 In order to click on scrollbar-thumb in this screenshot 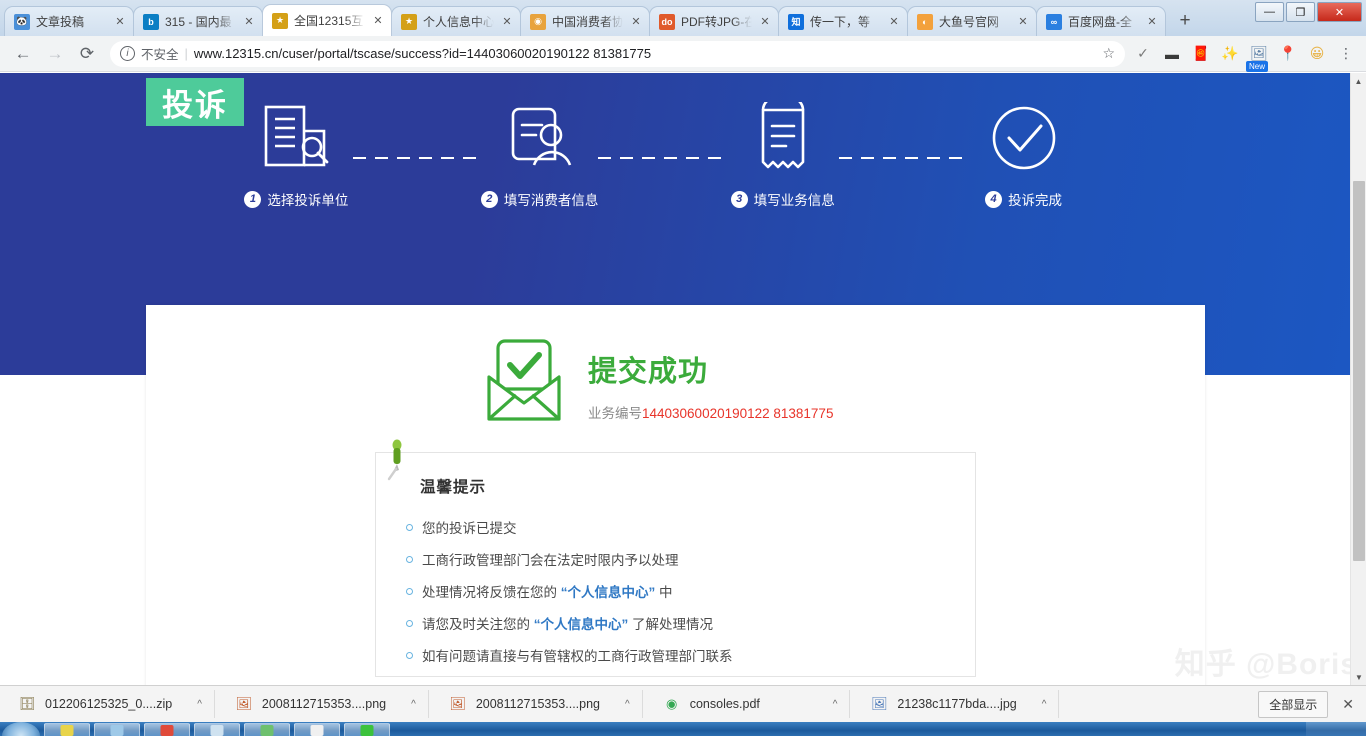, I will do `click(1359, 371)`.